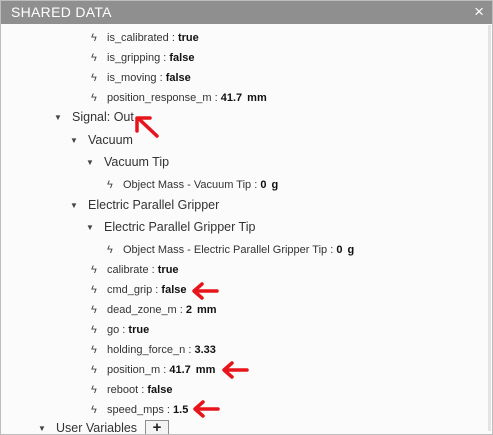  What do you see at coordinates (127, 162) in the screenshot?
I see `tree-node-vacuum-tip: ▼ Vacuum Tip` at bounding box center [127, 162].